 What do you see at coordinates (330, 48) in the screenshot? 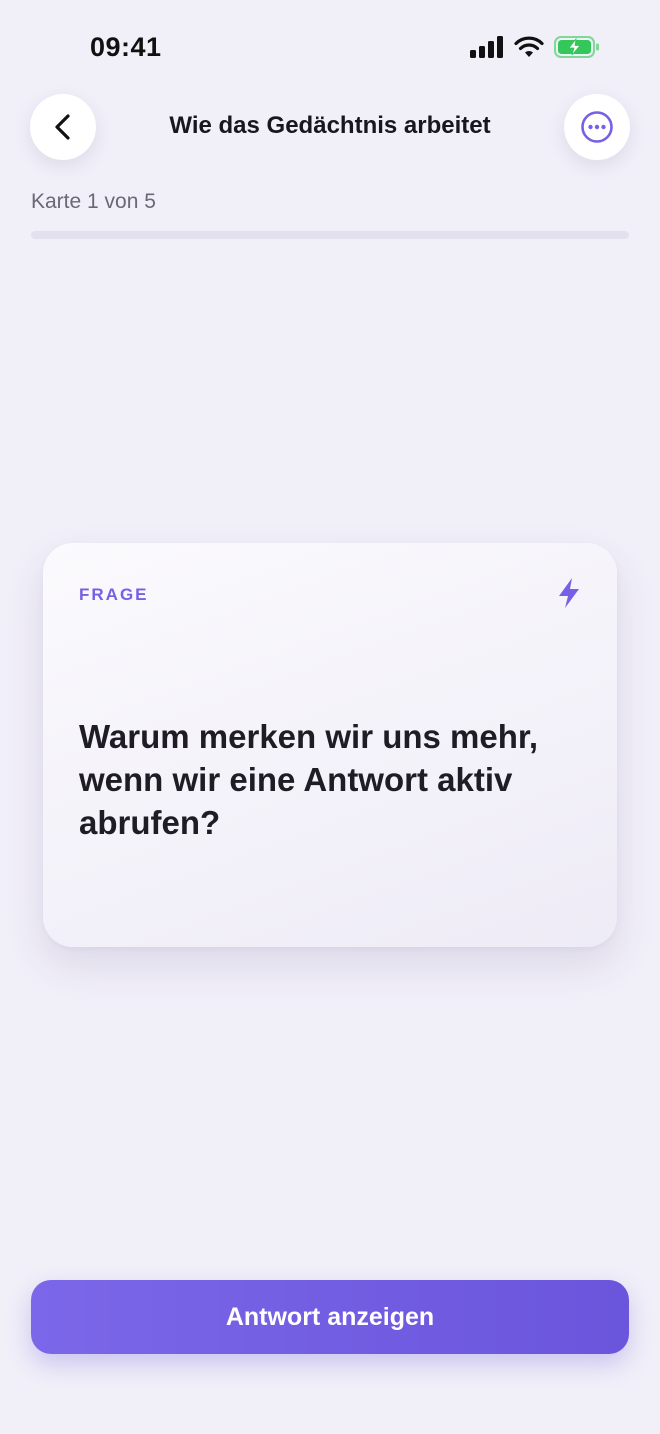
I see `status-bar: 09:41` at bounding box center [330, 48].